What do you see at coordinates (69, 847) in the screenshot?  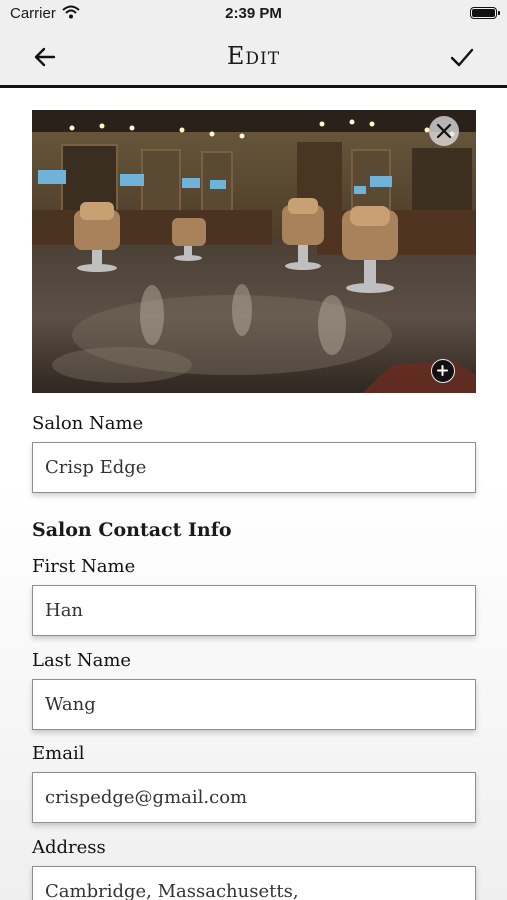 I see `address-label: Address` at bounding box center [69, 847].